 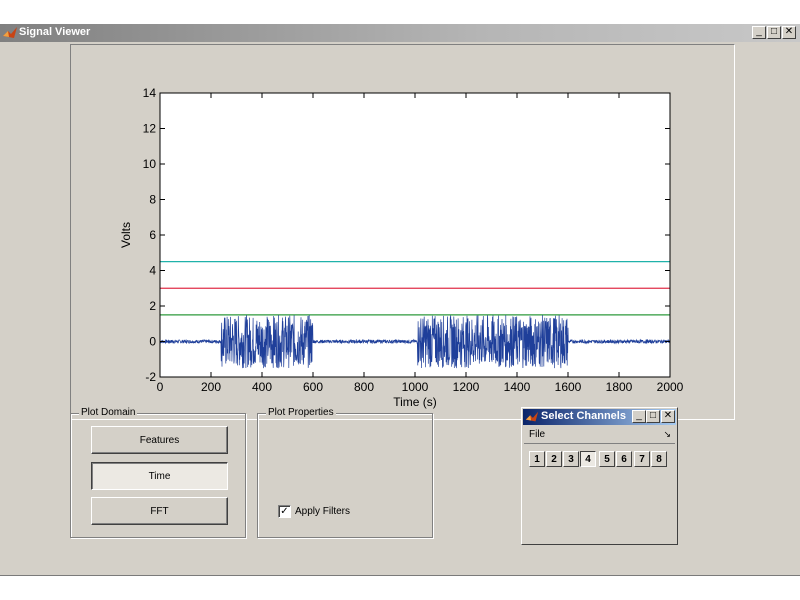 What do you see at coordinates (774, 32) in the screenshot?
I see `maximize-button: □` at bounding box center [774, 32].